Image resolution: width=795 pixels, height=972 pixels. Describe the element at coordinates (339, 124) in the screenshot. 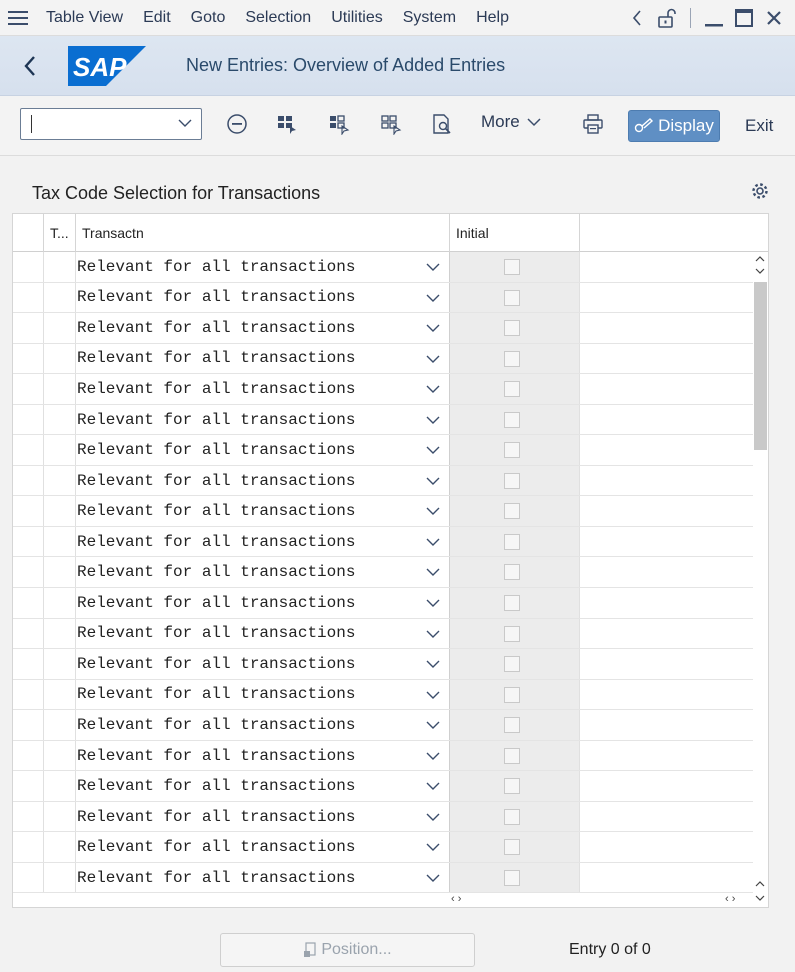

I see `select-block-icon` at that location.